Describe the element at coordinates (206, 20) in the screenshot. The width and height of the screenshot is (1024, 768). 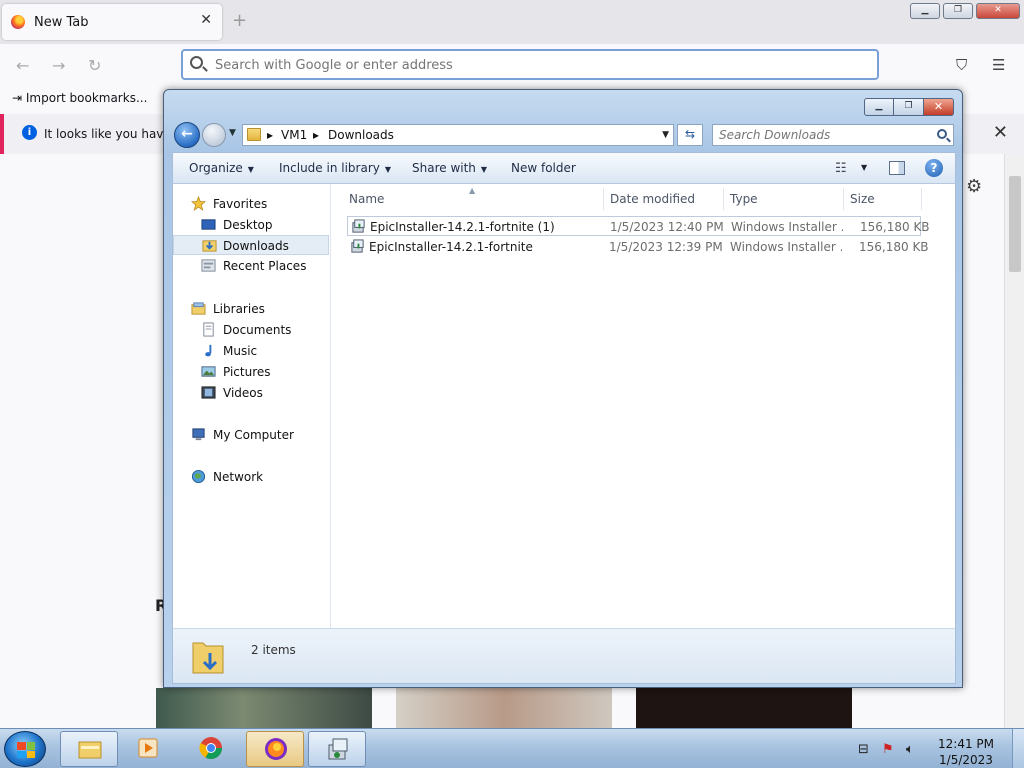
I see `close-tab-icon: ✕` at that location.